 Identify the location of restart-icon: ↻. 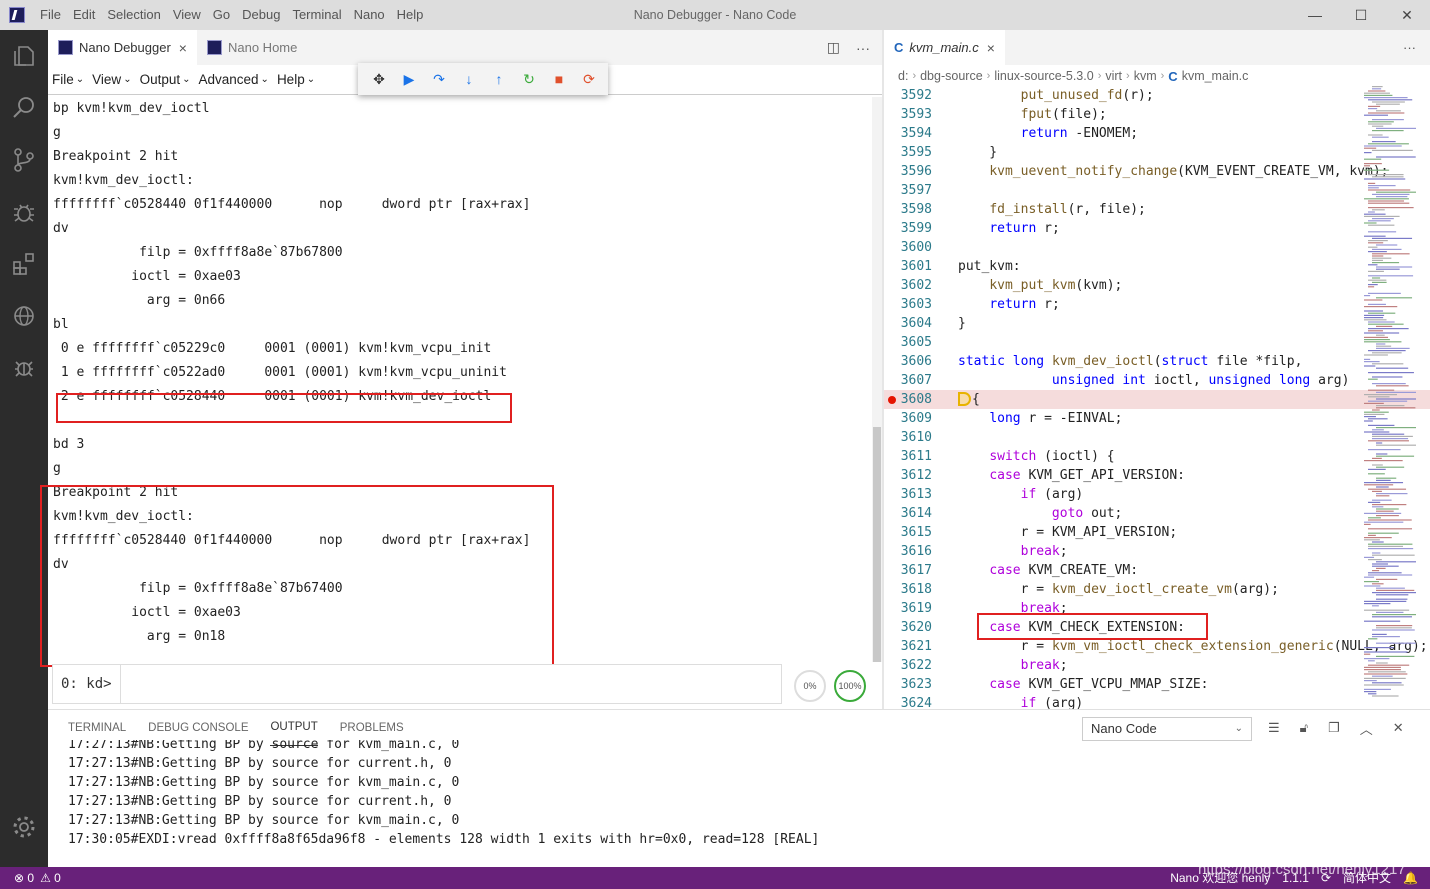
(529, 79).